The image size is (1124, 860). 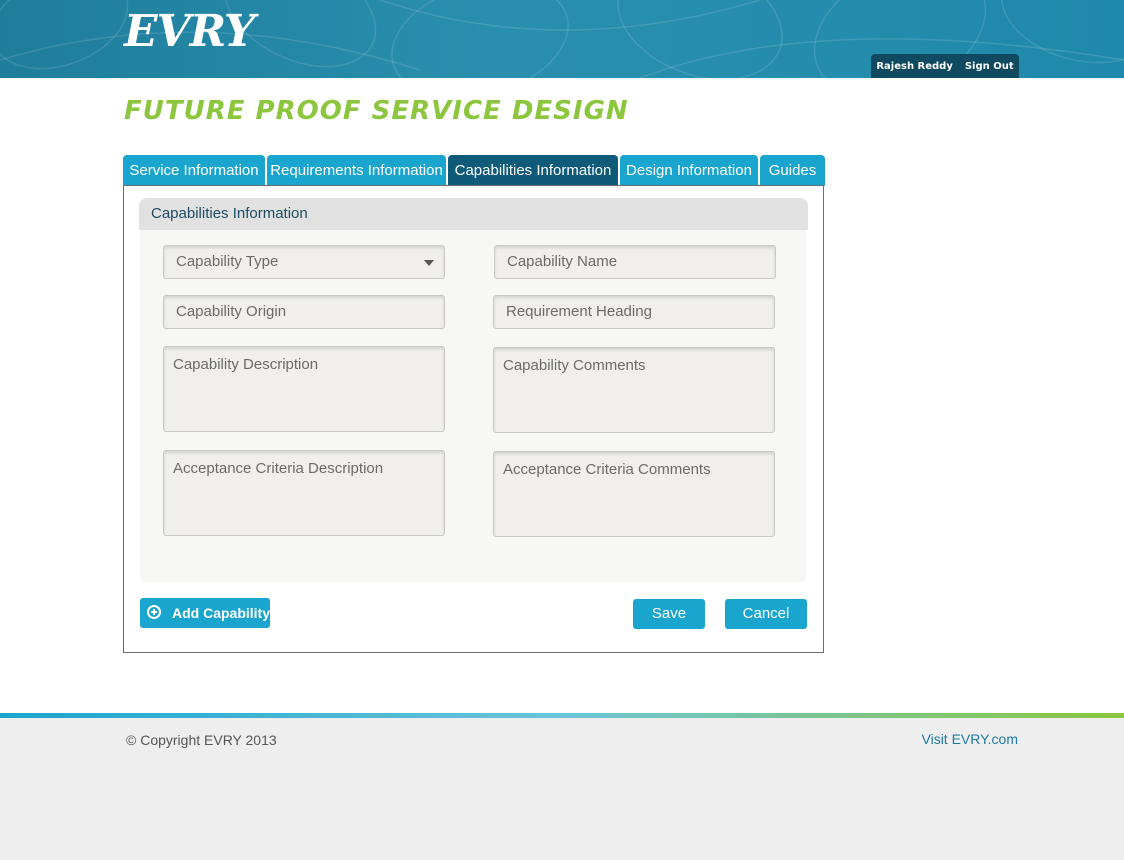 What do you see at coordinates (669, 614) in the screenshot?
I see `save-button: Save` at bounding box center [669, 614].